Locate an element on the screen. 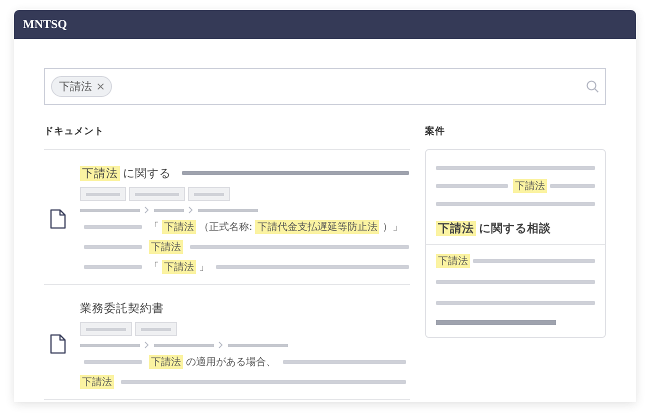 This screenshot has width=650, height=418. snippet-text: に関する is located at coordinates (147, 173).